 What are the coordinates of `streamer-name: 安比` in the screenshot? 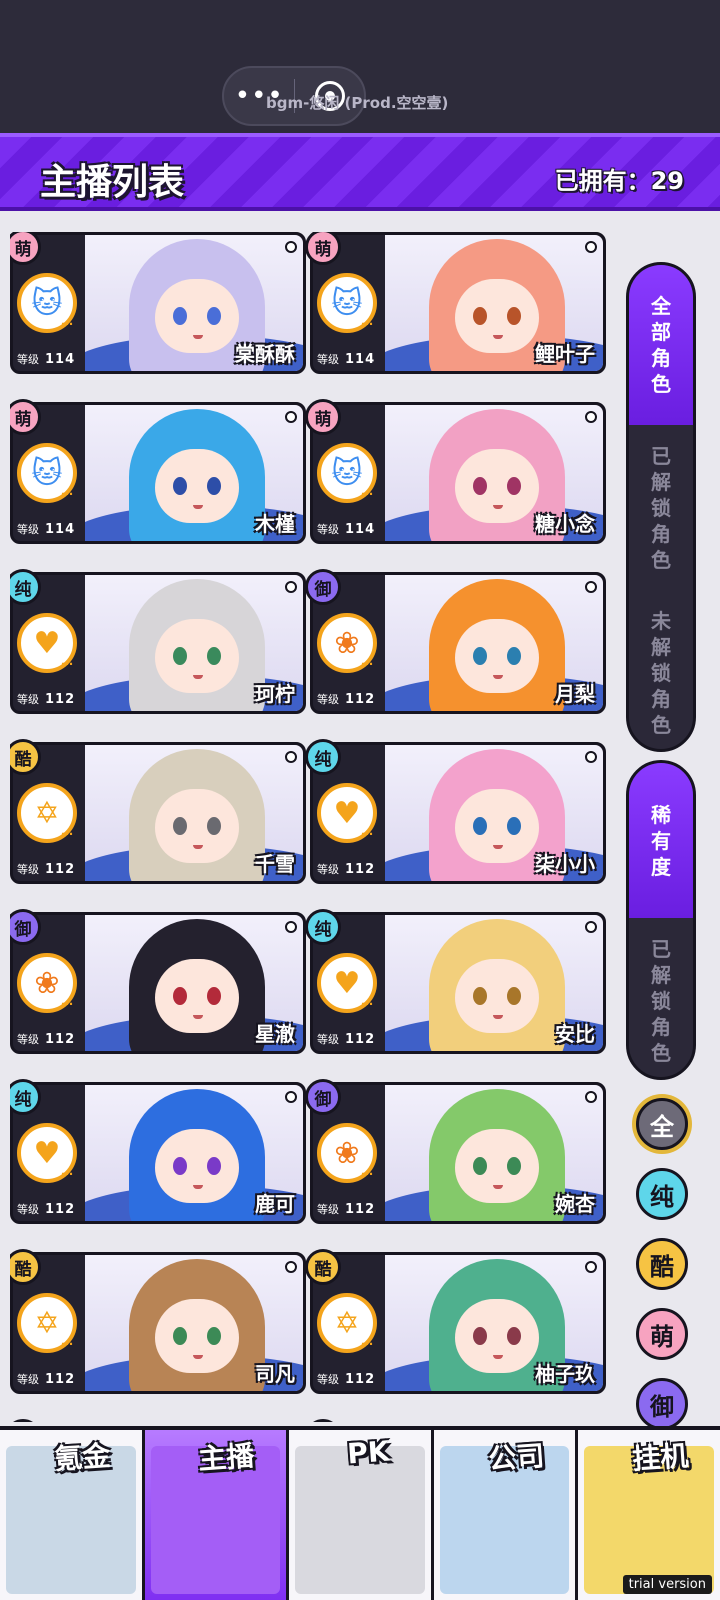 It's located at (575, 1034).